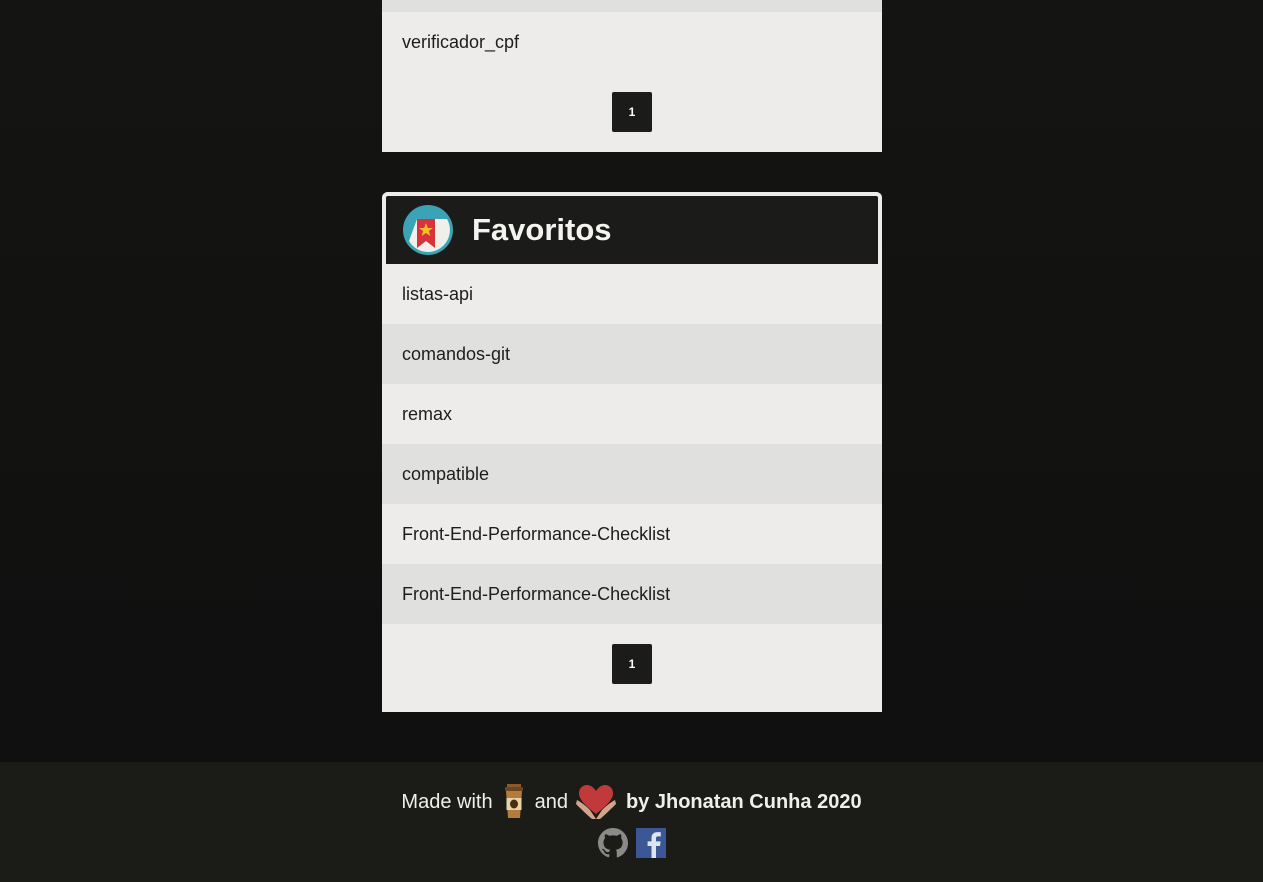 This screenshot has height=882, width=1263. Describe the element at coordinates (612, 843) in the screenshot. I see `github-icon` at that location.